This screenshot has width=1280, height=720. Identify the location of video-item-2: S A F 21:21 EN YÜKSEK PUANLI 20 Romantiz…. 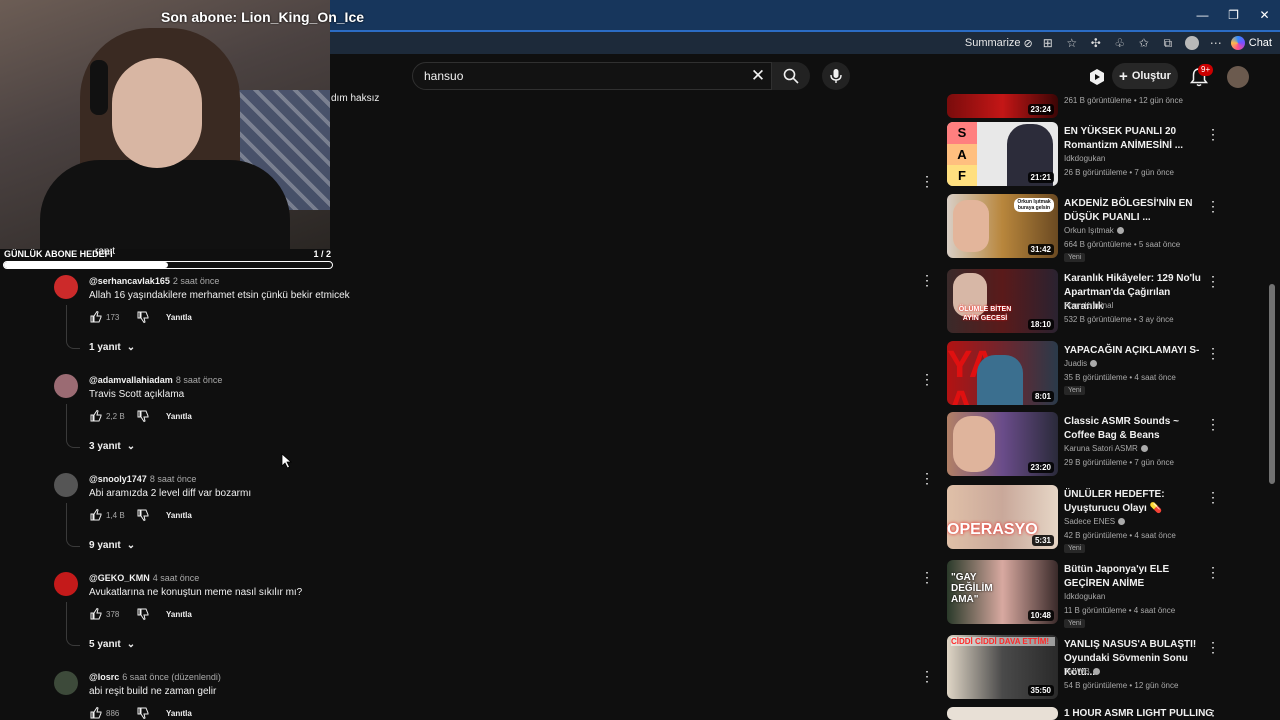
(1084, 156).